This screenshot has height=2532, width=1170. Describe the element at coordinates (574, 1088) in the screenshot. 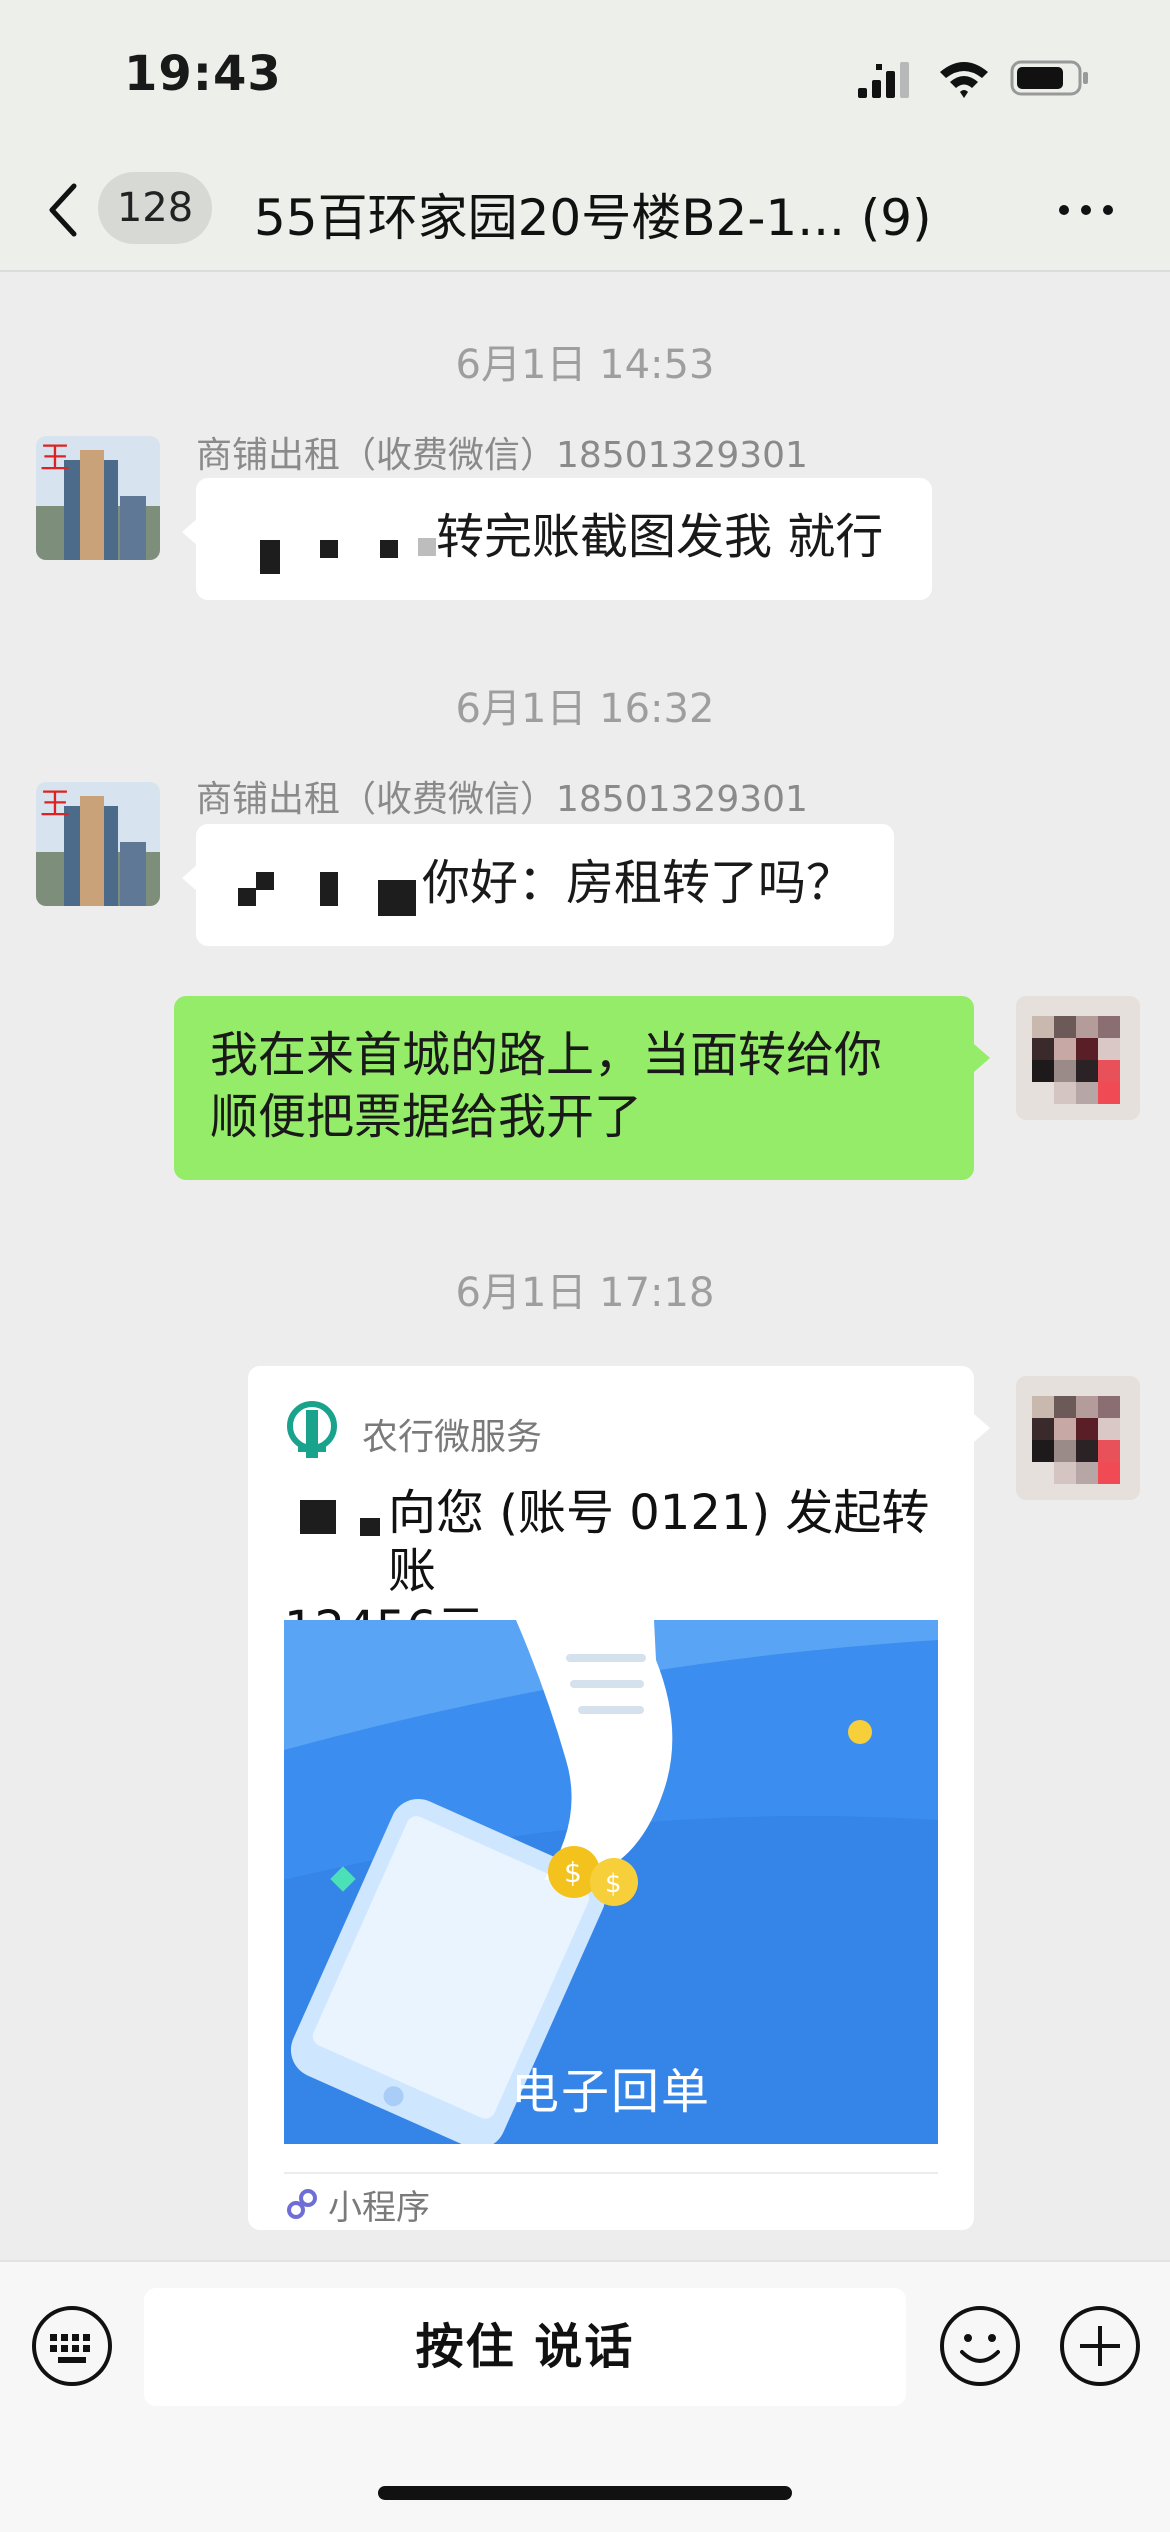

I see `outgoing-message-bubble: 我在来首城的路上，当面转给你 顺便把票据给我开了` at that location.